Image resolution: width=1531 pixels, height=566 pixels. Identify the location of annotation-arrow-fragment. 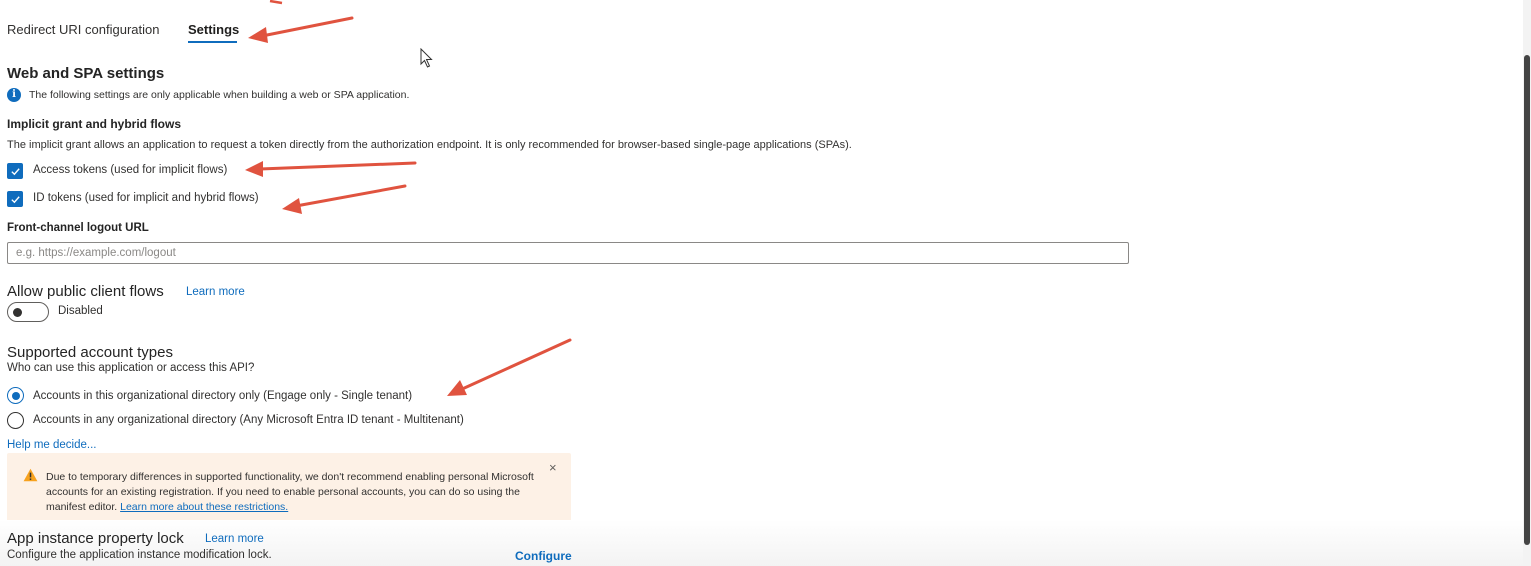
(276, 2).